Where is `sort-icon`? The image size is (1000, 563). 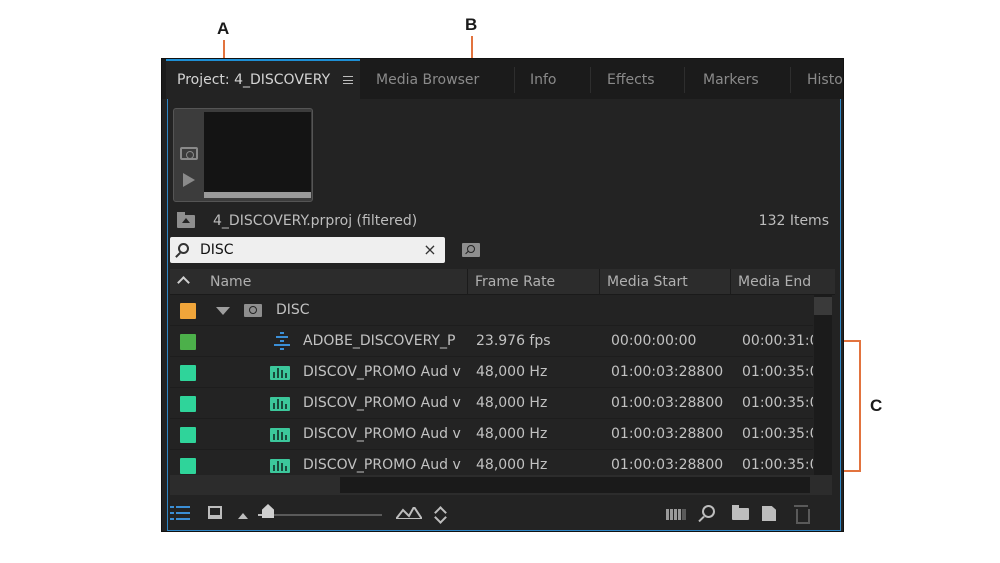
sort-icon is located at coordinates (440, 514).